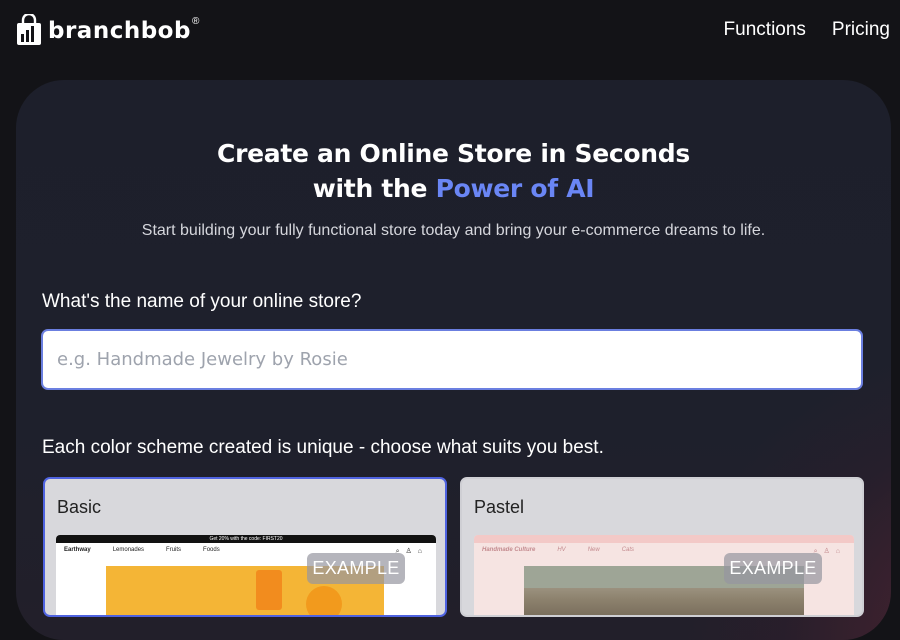  What do you see at coordinates (269, 590) in the screenshot?
I see `preview-bottle-shape` at bounding box center [269, 590].